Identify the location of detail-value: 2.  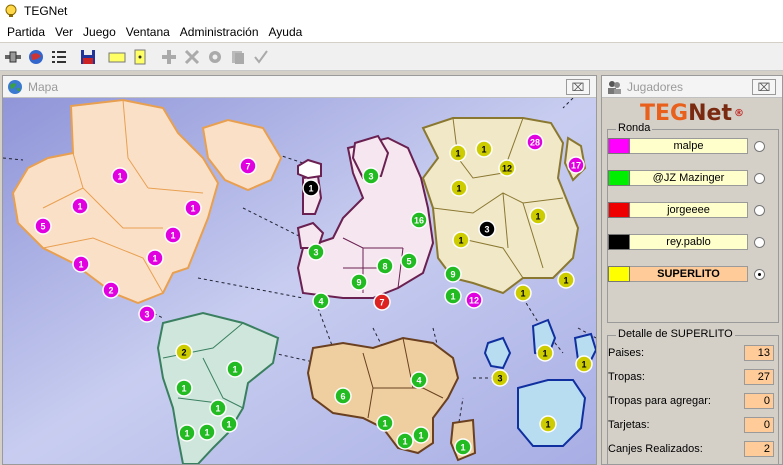
(759, 449).